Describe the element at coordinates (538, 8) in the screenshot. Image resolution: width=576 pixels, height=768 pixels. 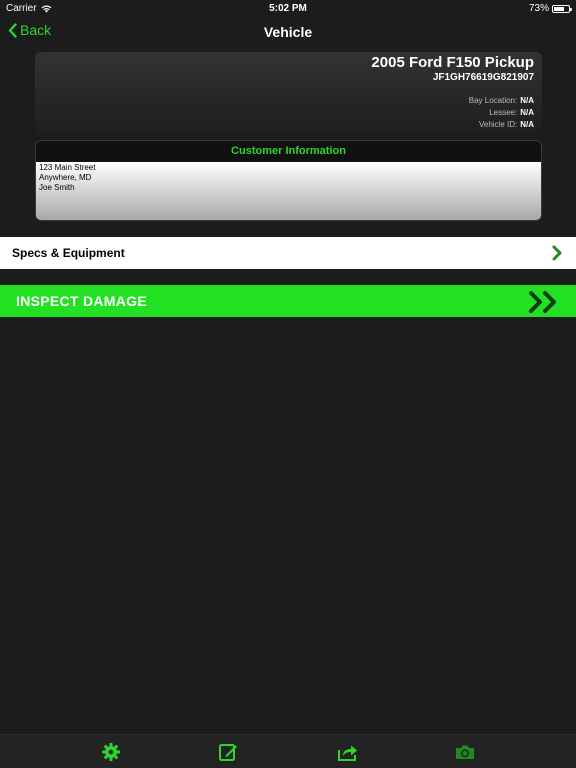
I see `battery-percent: 73%` at that location.